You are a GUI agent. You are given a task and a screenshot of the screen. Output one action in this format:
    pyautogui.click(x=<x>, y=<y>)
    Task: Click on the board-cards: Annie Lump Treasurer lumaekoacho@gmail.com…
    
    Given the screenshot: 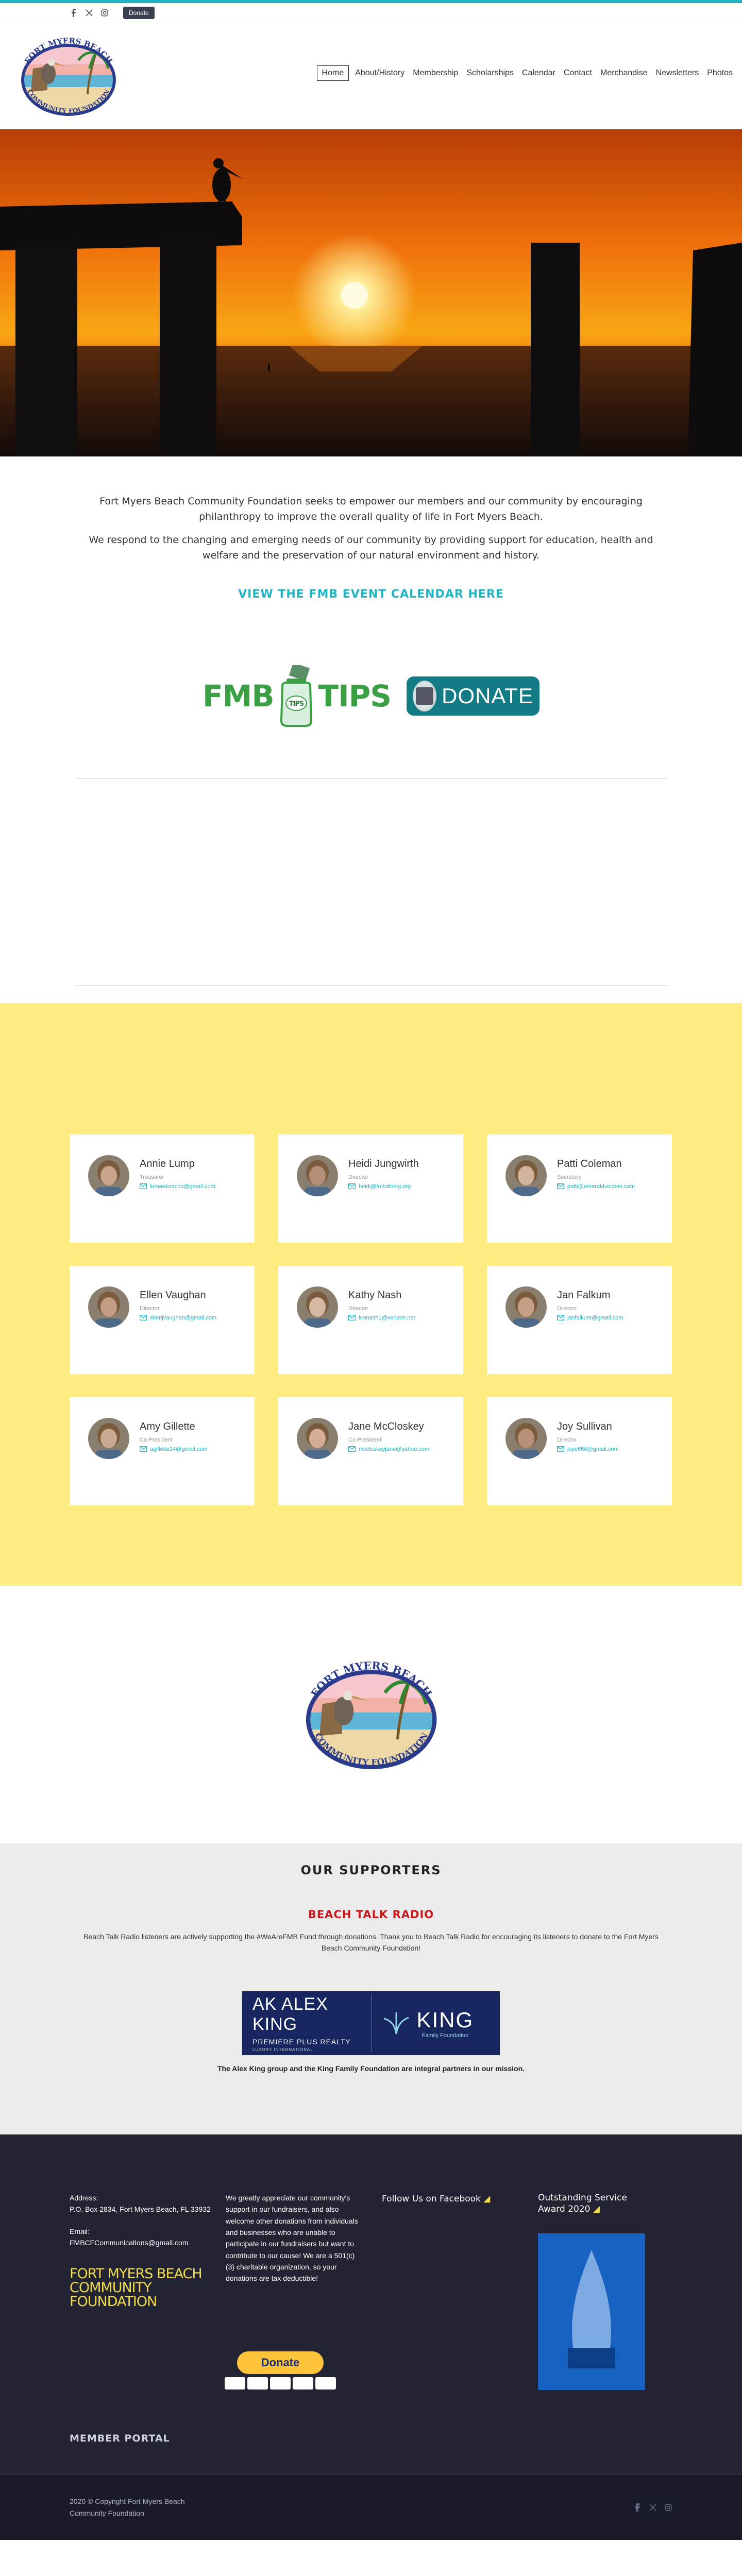 What is the action you would take?
    pyautogui.click(x=371, y=1319)
    